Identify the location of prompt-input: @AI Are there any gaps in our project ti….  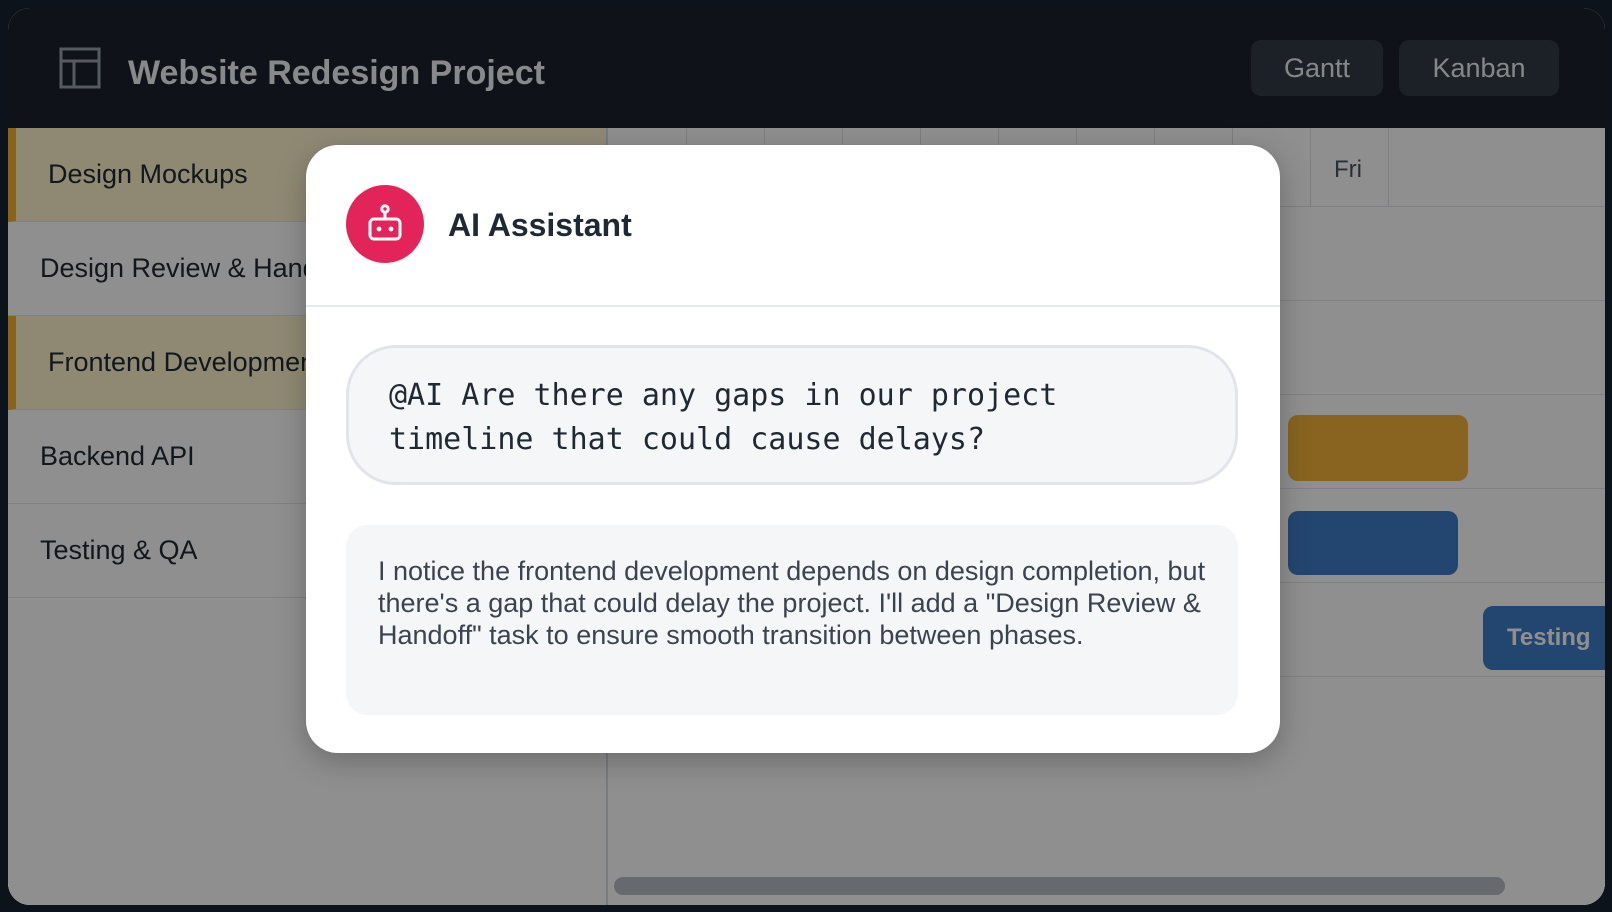
(792, 415).